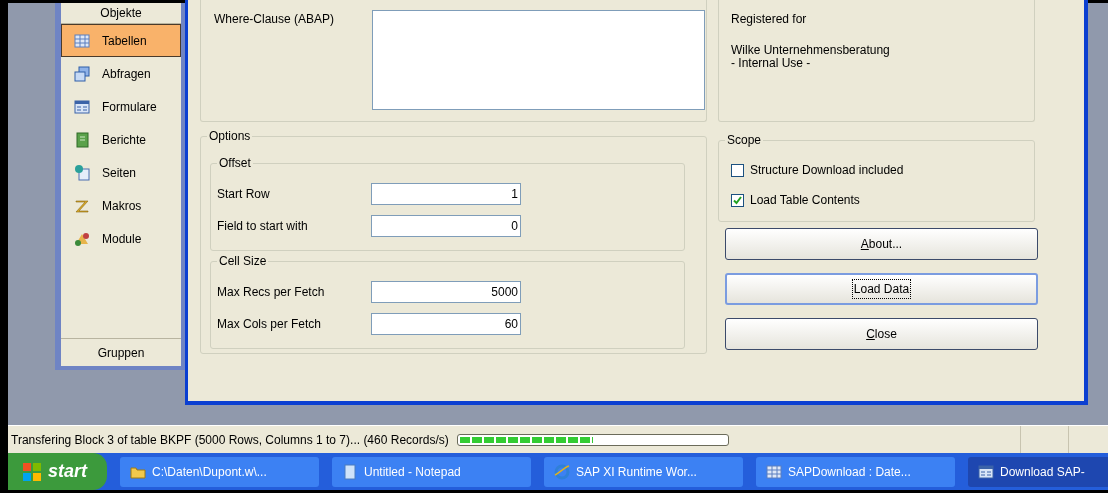  Describe the element at coordinates (82, 73) in the screenshot. I see `query-icon` at that location.